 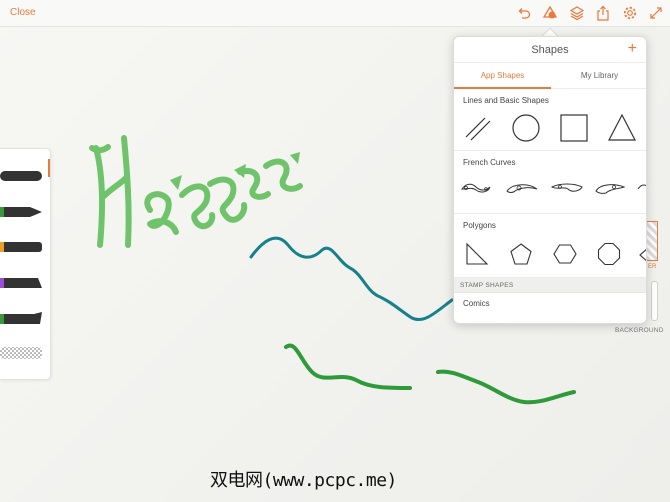 What do you see at coordinates (609, 254) in the screenshot?
I see `octagon-icon` at bounding box center [609, 254].